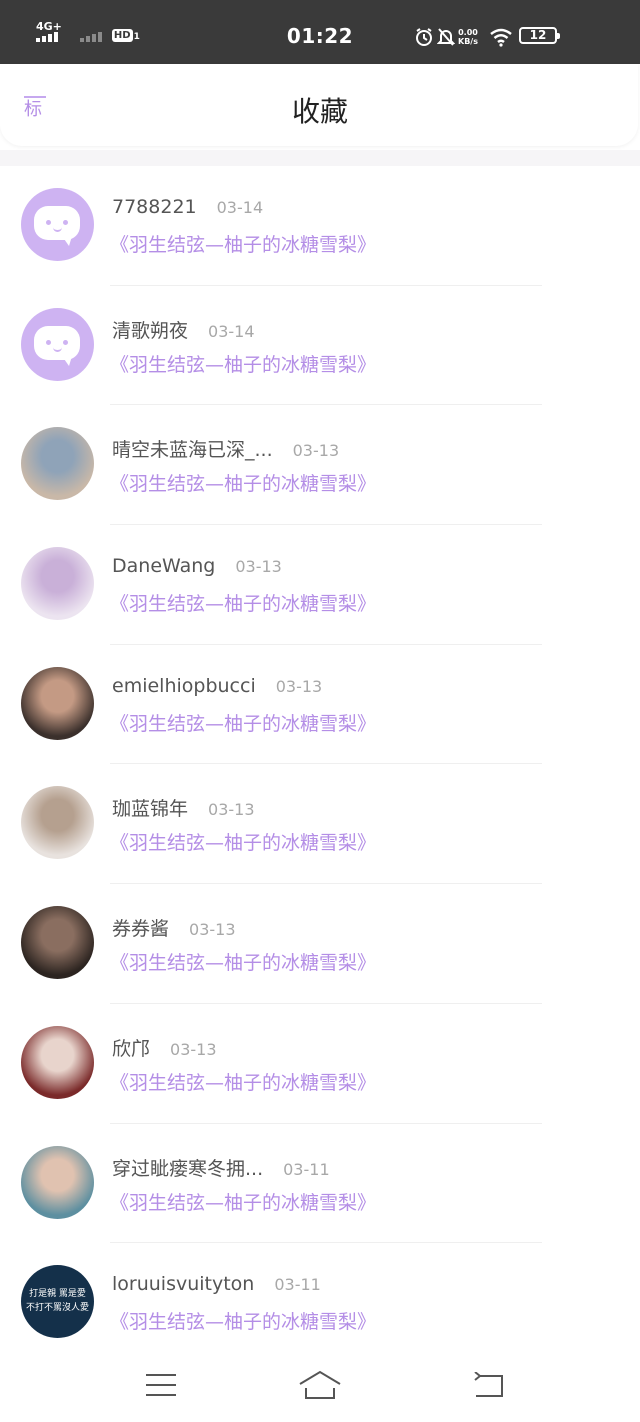 This screenshot has width=640, height=1422. Describe the element at coordinates (320, 705) in the screenshot. I see `list-item: emielhiopbucci 03-13 《羽生结弦—柚子的冰糖雪梨》` at that location.